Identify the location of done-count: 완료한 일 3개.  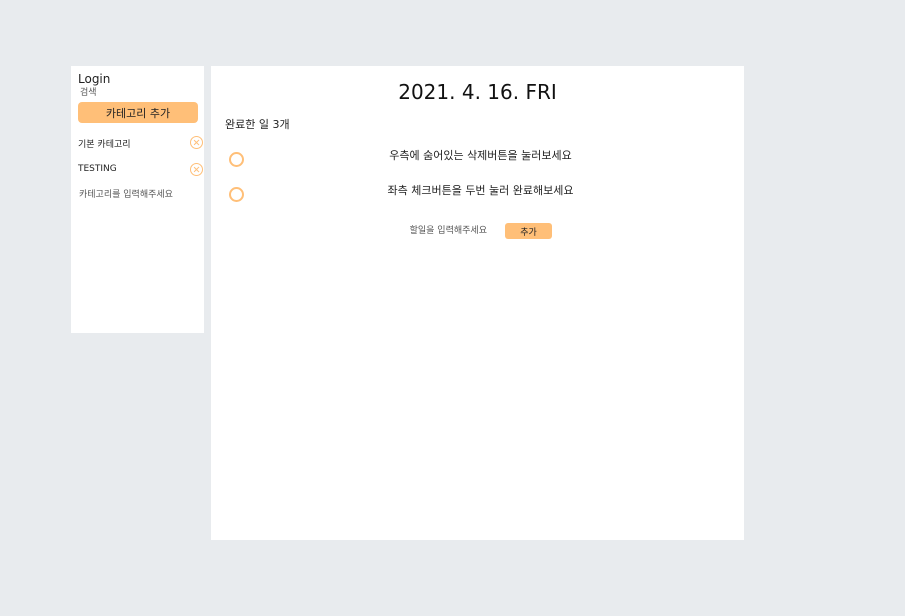
(257, 124).